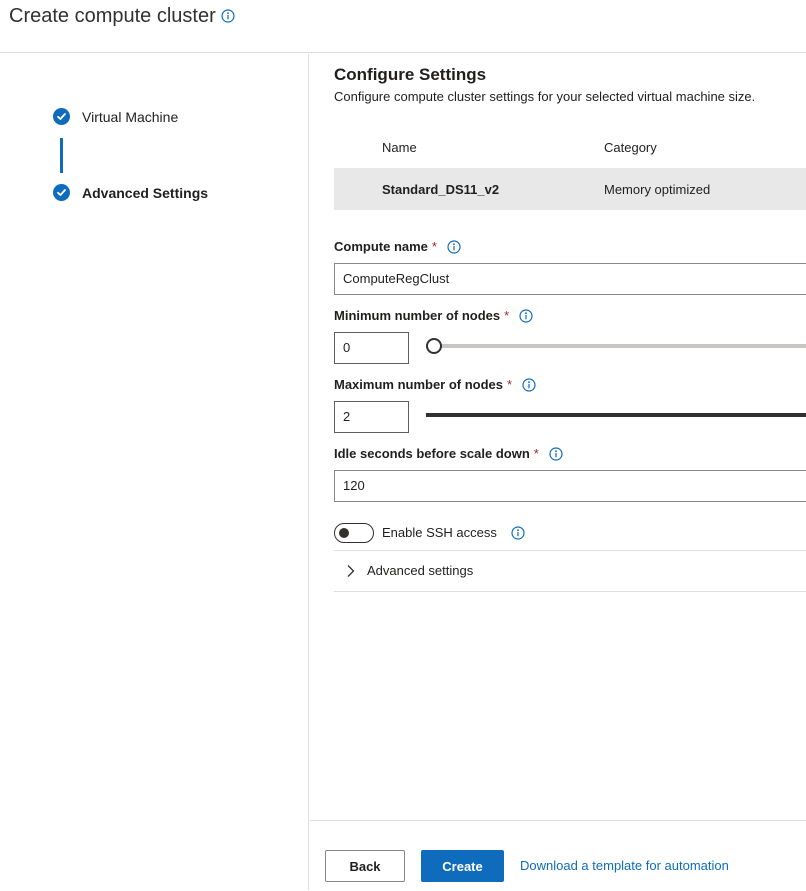 This screenshot has width=806, height=891. I want to click on ssh-toggle-label: Enable SSH access, so click(439, 532).